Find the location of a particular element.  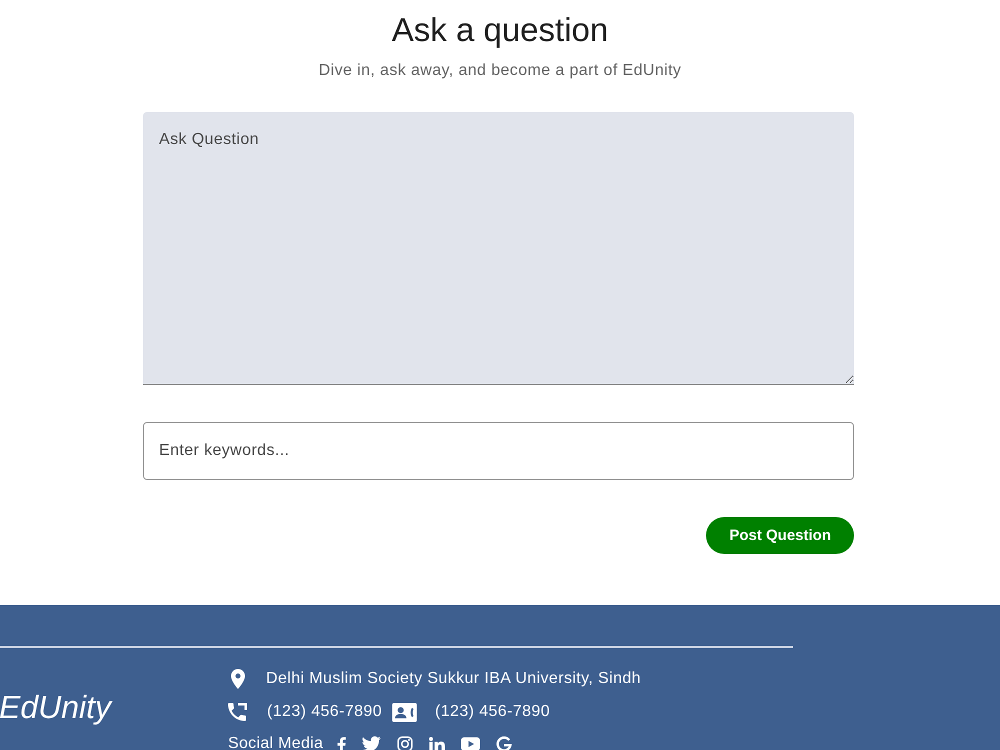

address-text: Delhi Muslim Society Sukkur IBA University, Sindh is located at coordinates (453, 679).